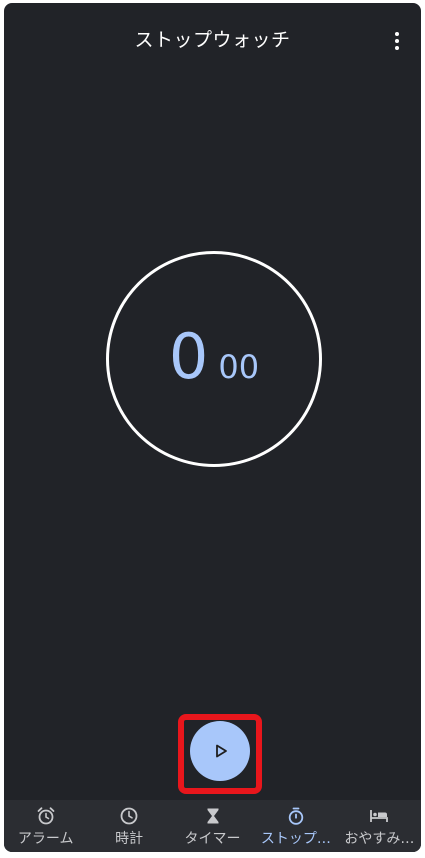  What do you see at coordinates (379, 816) in the screenshot?
I see `bed-icon` at bounding box center [379, 816].